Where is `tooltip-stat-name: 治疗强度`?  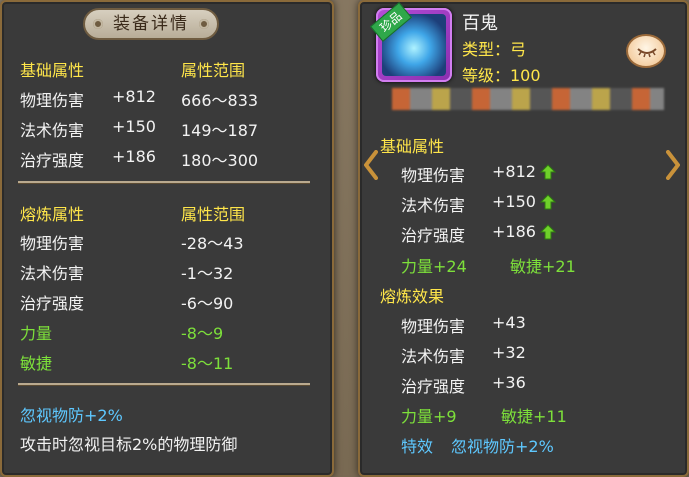
tooltip-stat-name: 治疗强度 is located at coordinates (433, 235).